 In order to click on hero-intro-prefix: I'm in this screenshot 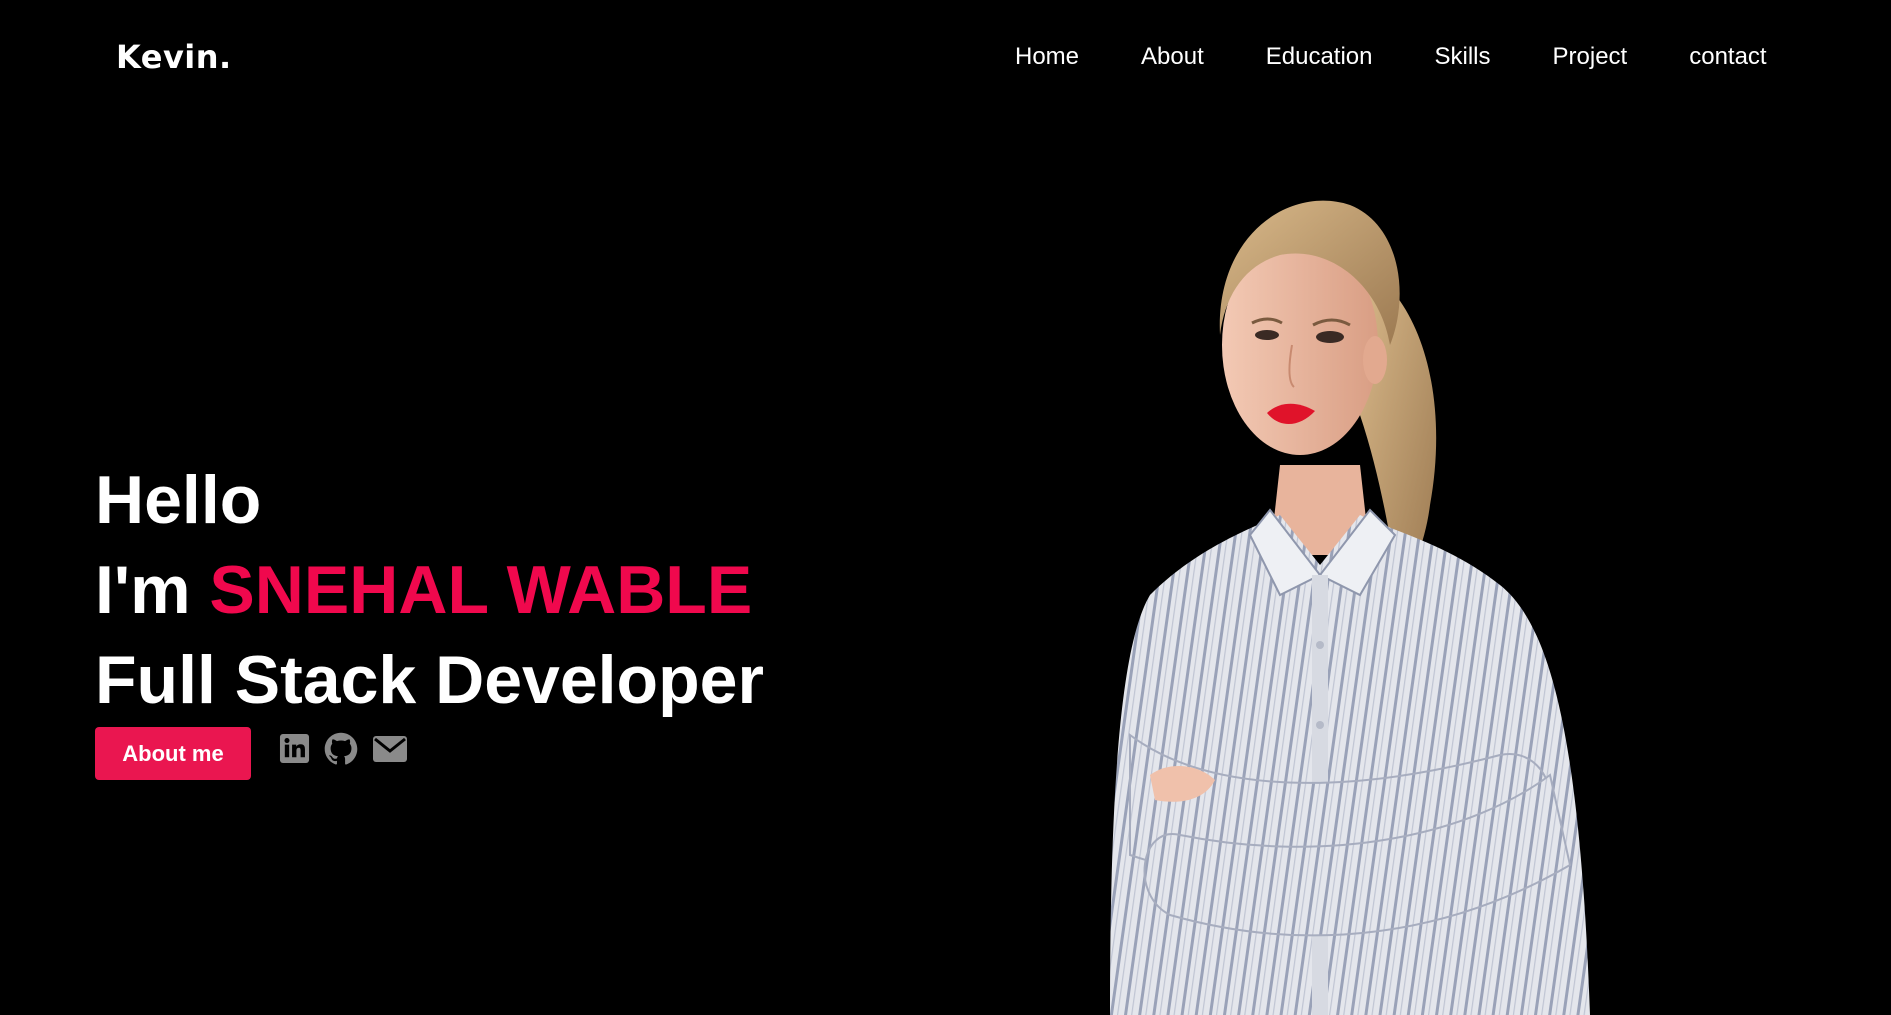, I will do `click(152, 590)`.